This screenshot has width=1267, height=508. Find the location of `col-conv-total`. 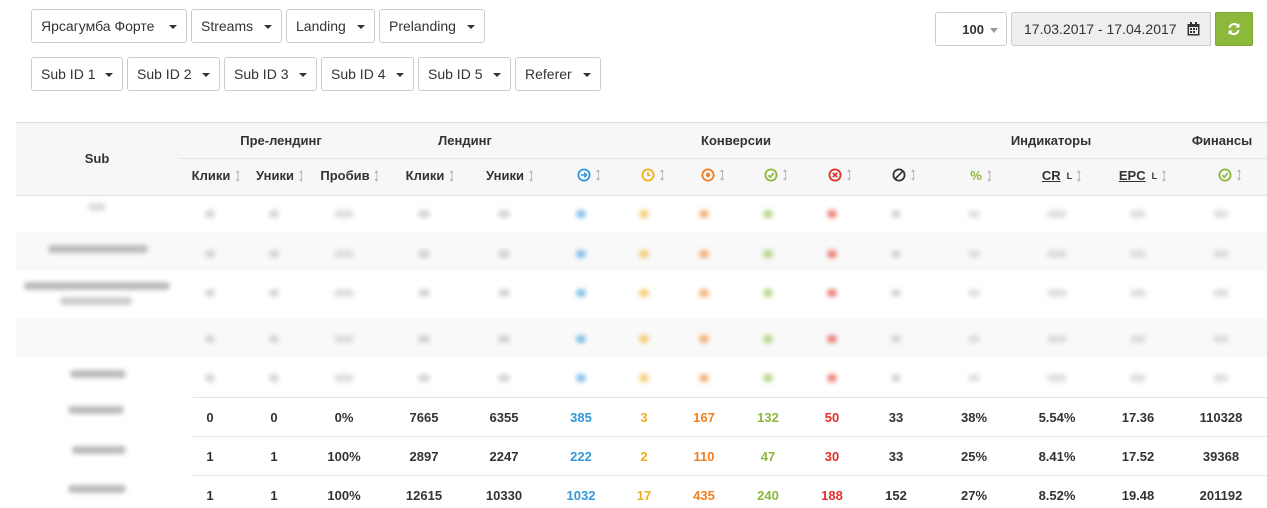

col-conv-total is located at coordinates (589, 175).